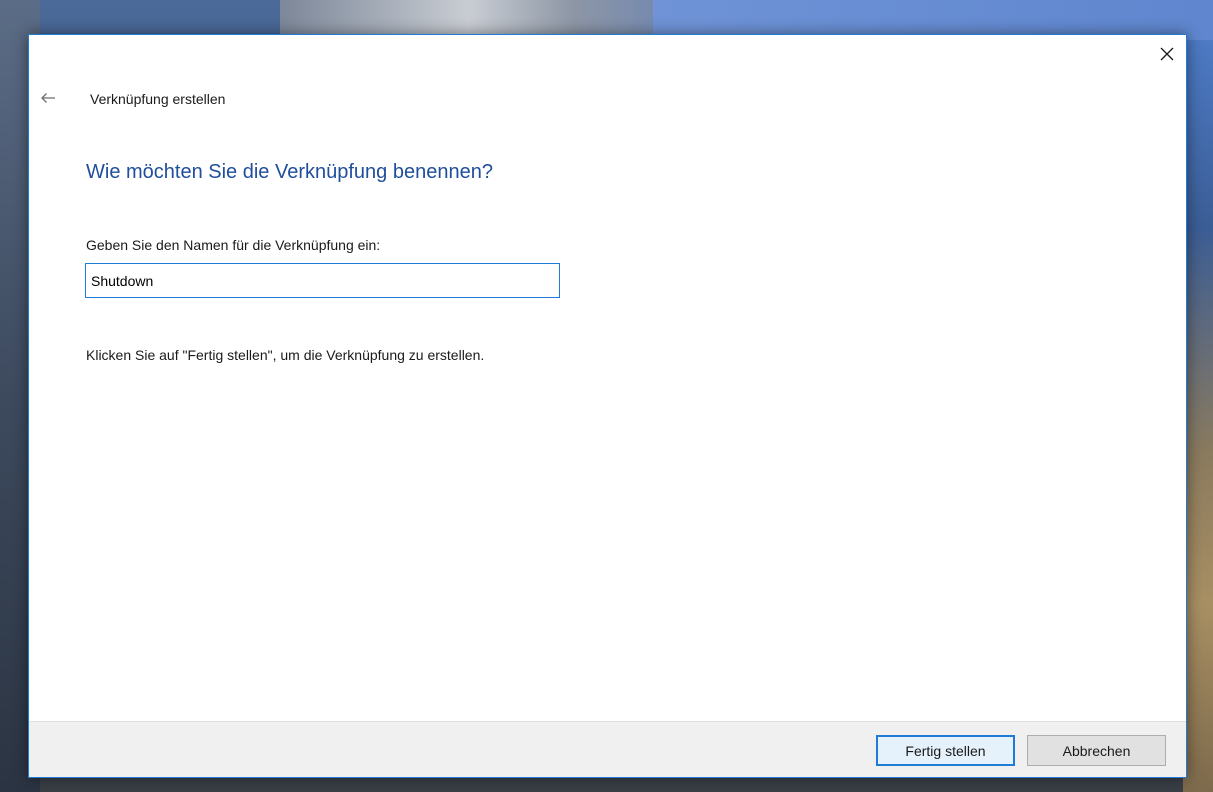 The height and width of the screenshot is (792, 1213). What do you see at coordinates (945, 750) in the screenshot?
I see `finish-button: Fertig stellen` at bounding box center [945, 750].